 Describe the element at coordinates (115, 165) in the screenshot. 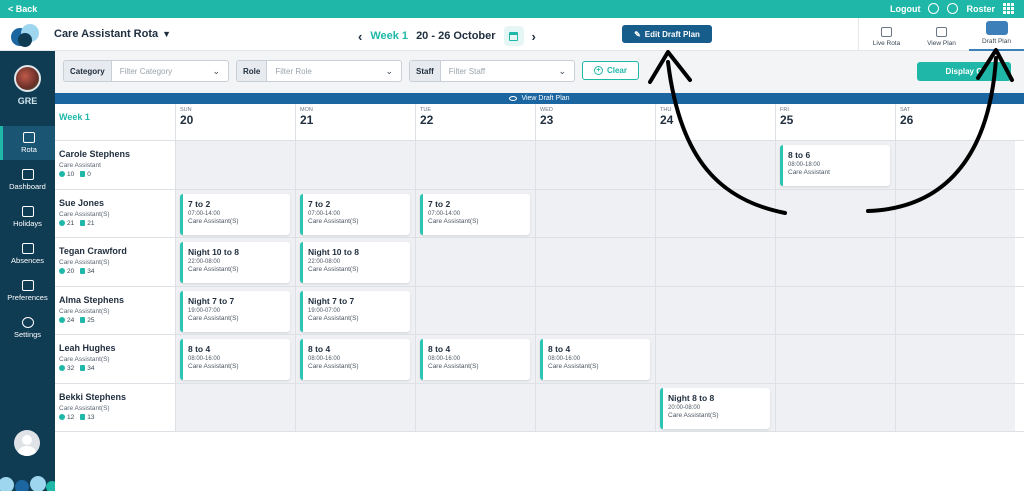

I see `staff-cell: Carole Stephens Care Assistant 10 0` at that location.